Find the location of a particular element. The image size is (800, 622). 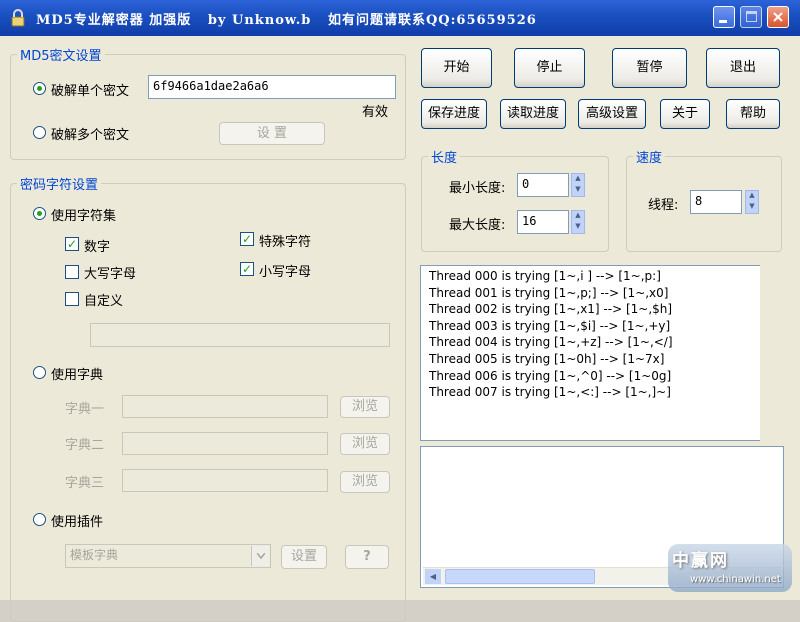

log-line: Thread 005 is trying [1~0h] --> [1~7x] is located at coordinates (547, 358).